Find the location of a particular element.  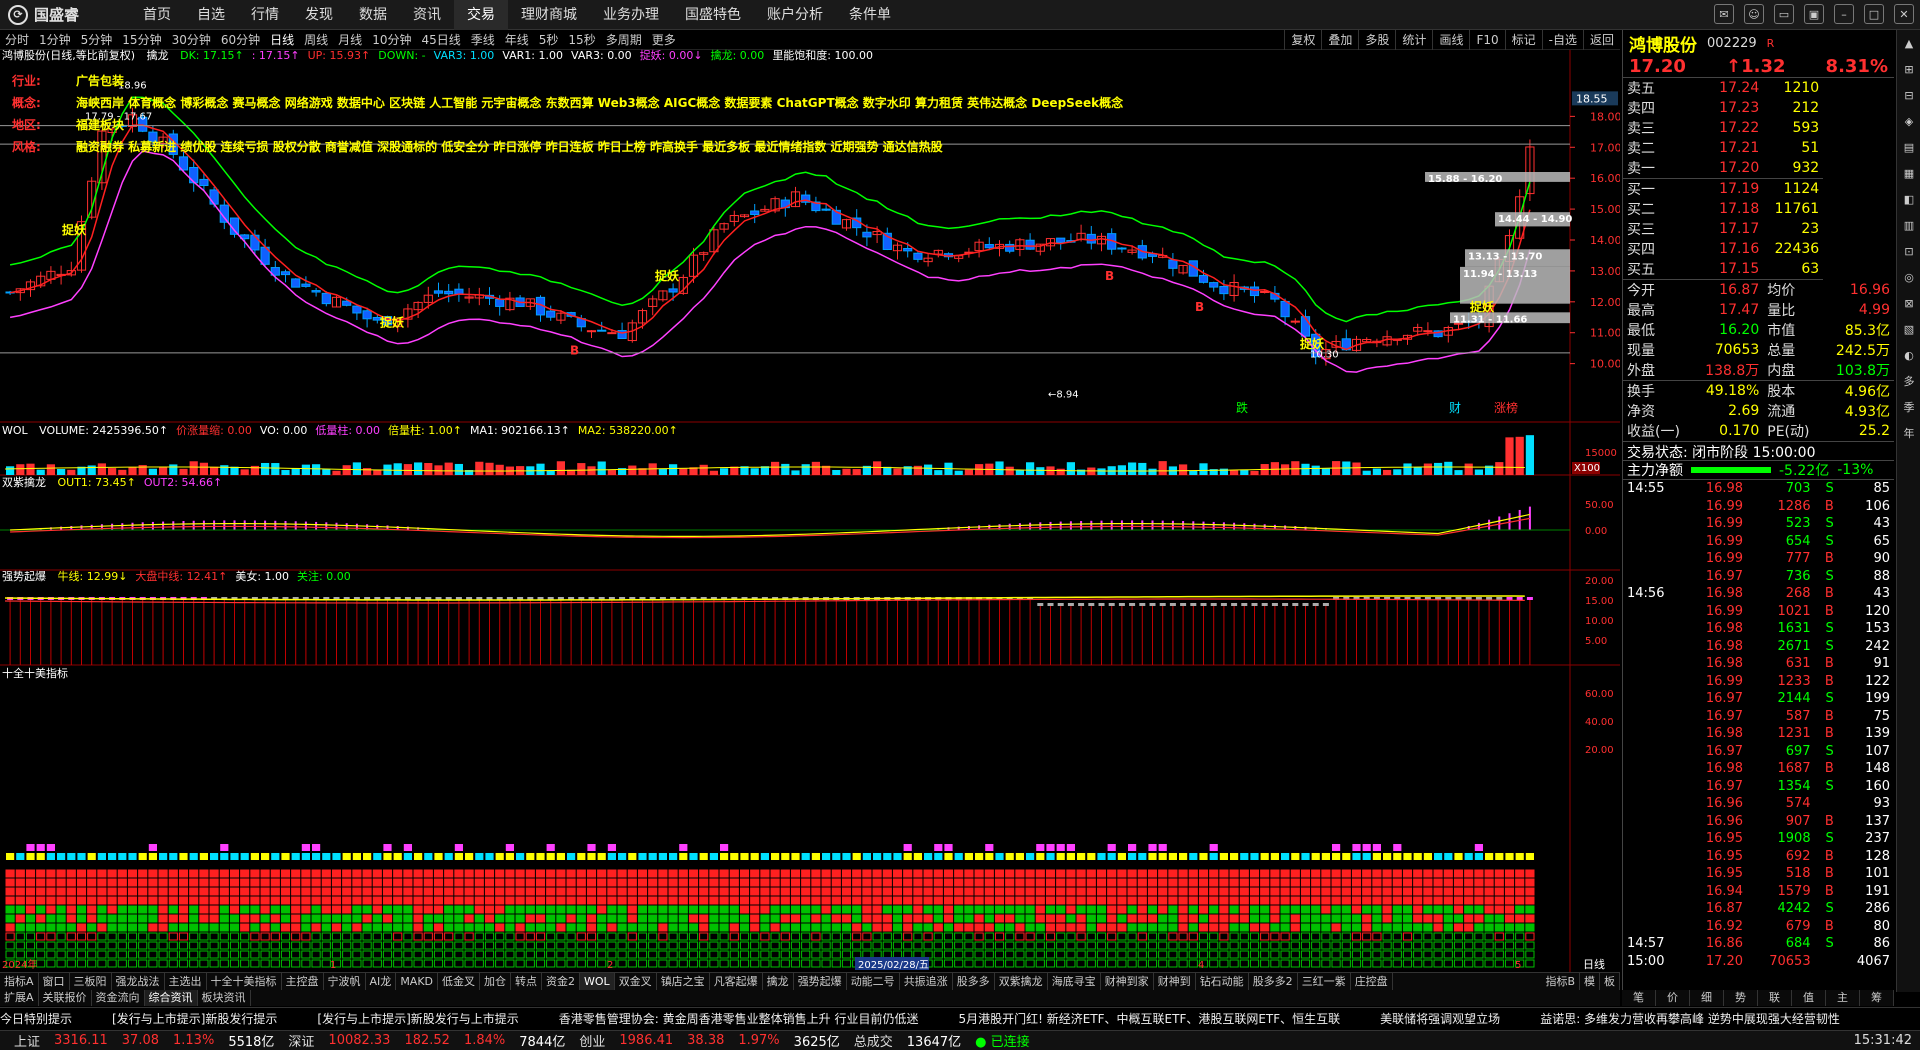

indicator-tab: 凡客起爆 is located at coordinates (736, 981).